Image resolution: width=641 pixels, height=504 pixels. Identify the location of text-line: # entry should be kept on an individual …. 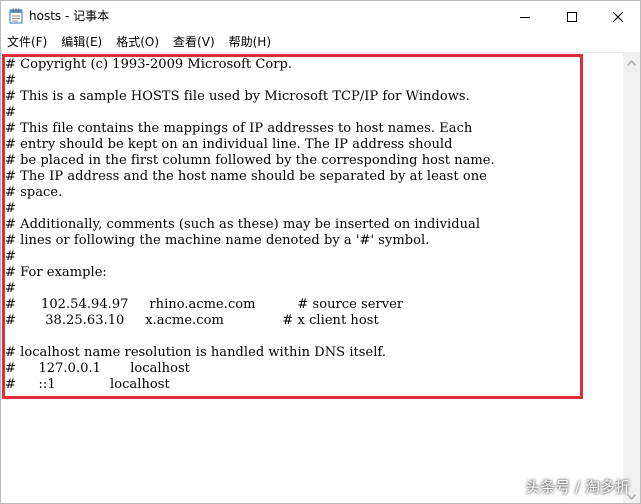
(229, 144).